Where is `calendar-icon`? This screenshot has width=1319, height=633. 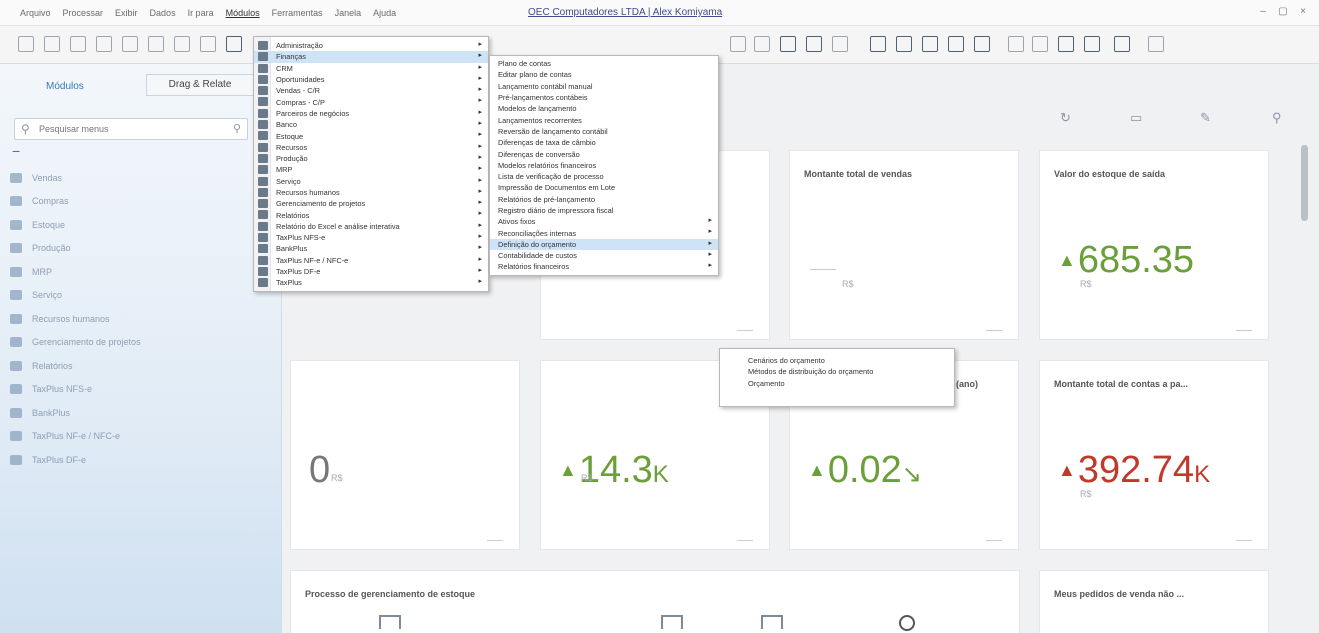 calendar-icon is located at coordinates (1016, 44).